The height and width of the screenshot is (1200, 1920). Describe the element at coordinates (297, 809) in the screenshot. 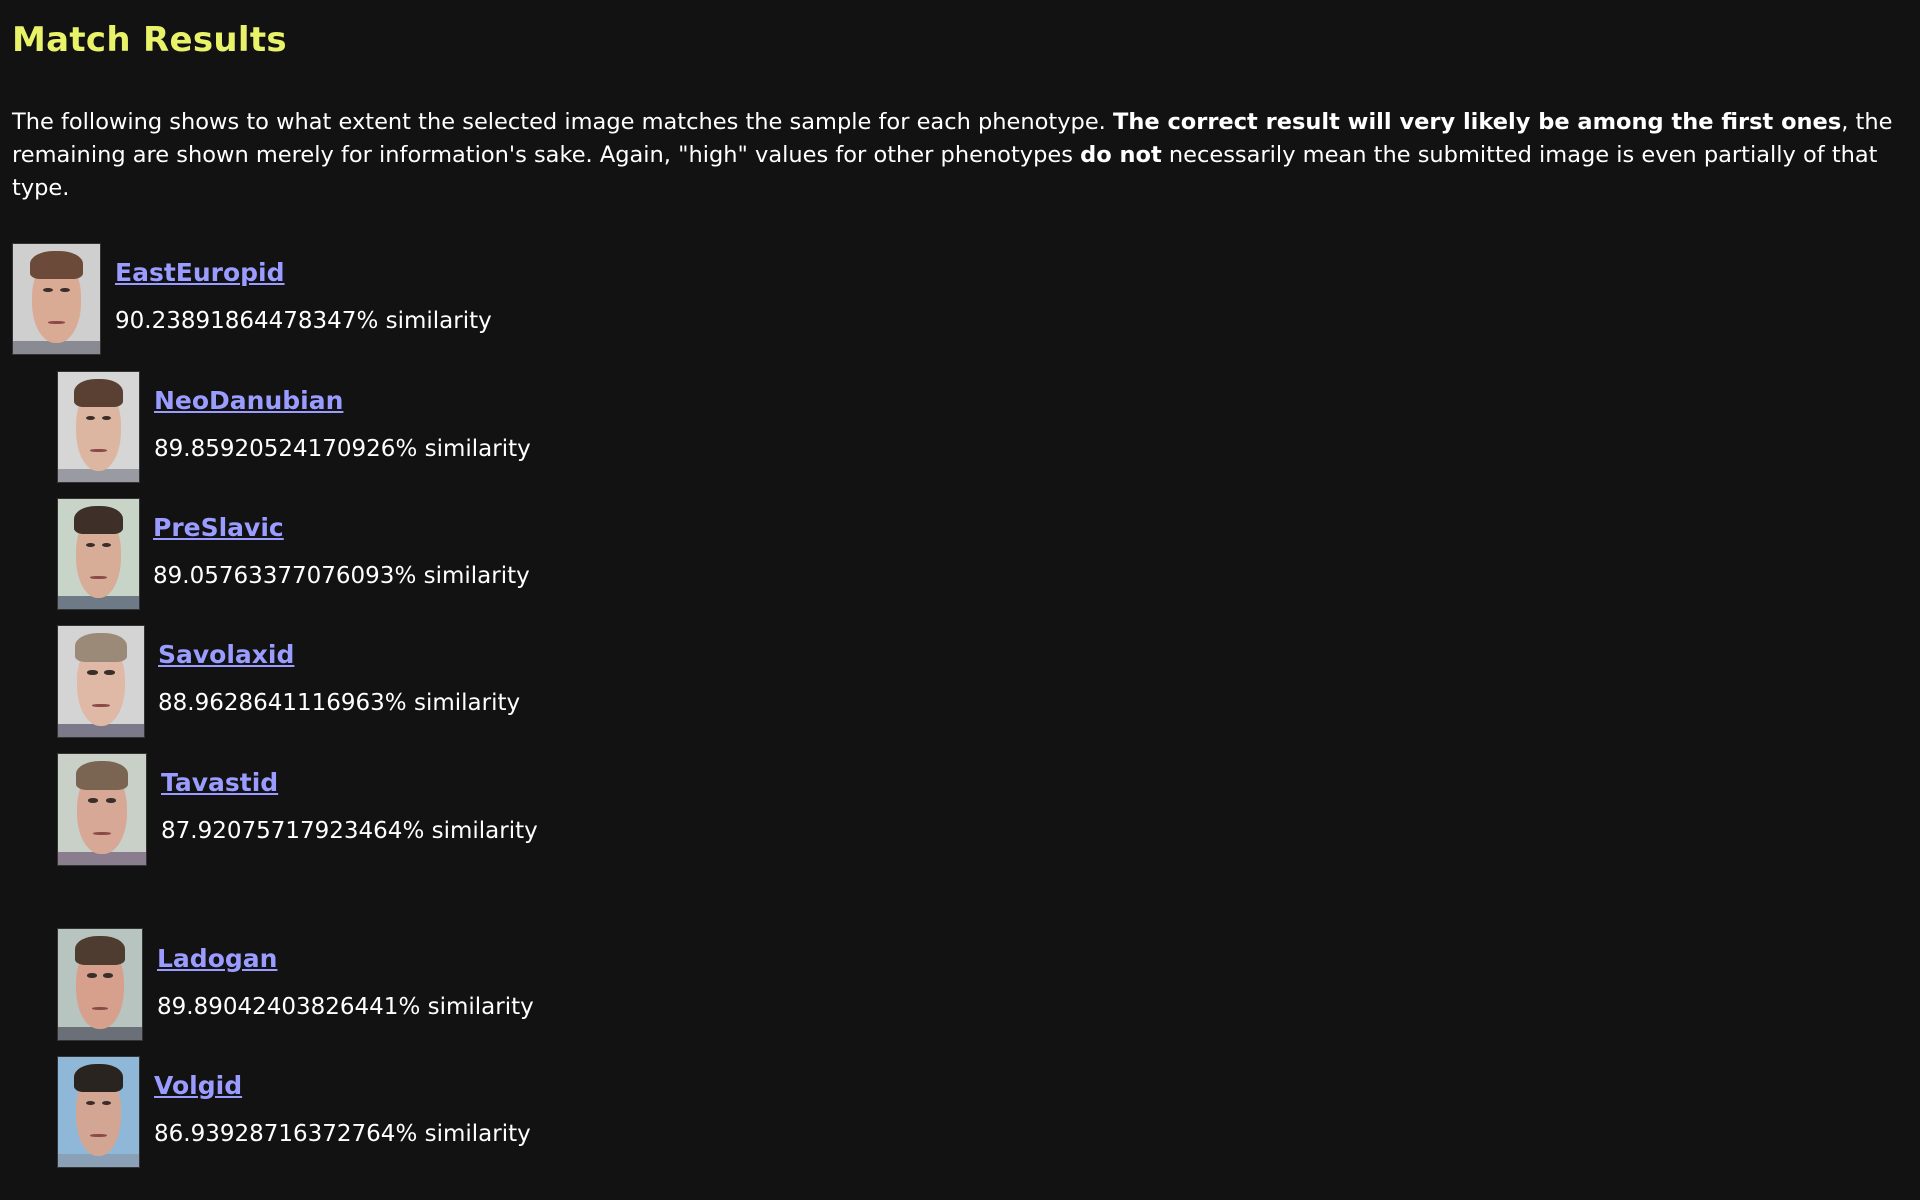

I see `result-row-tavastid: Tavastid 87.92075717923464% similarity` at that location.